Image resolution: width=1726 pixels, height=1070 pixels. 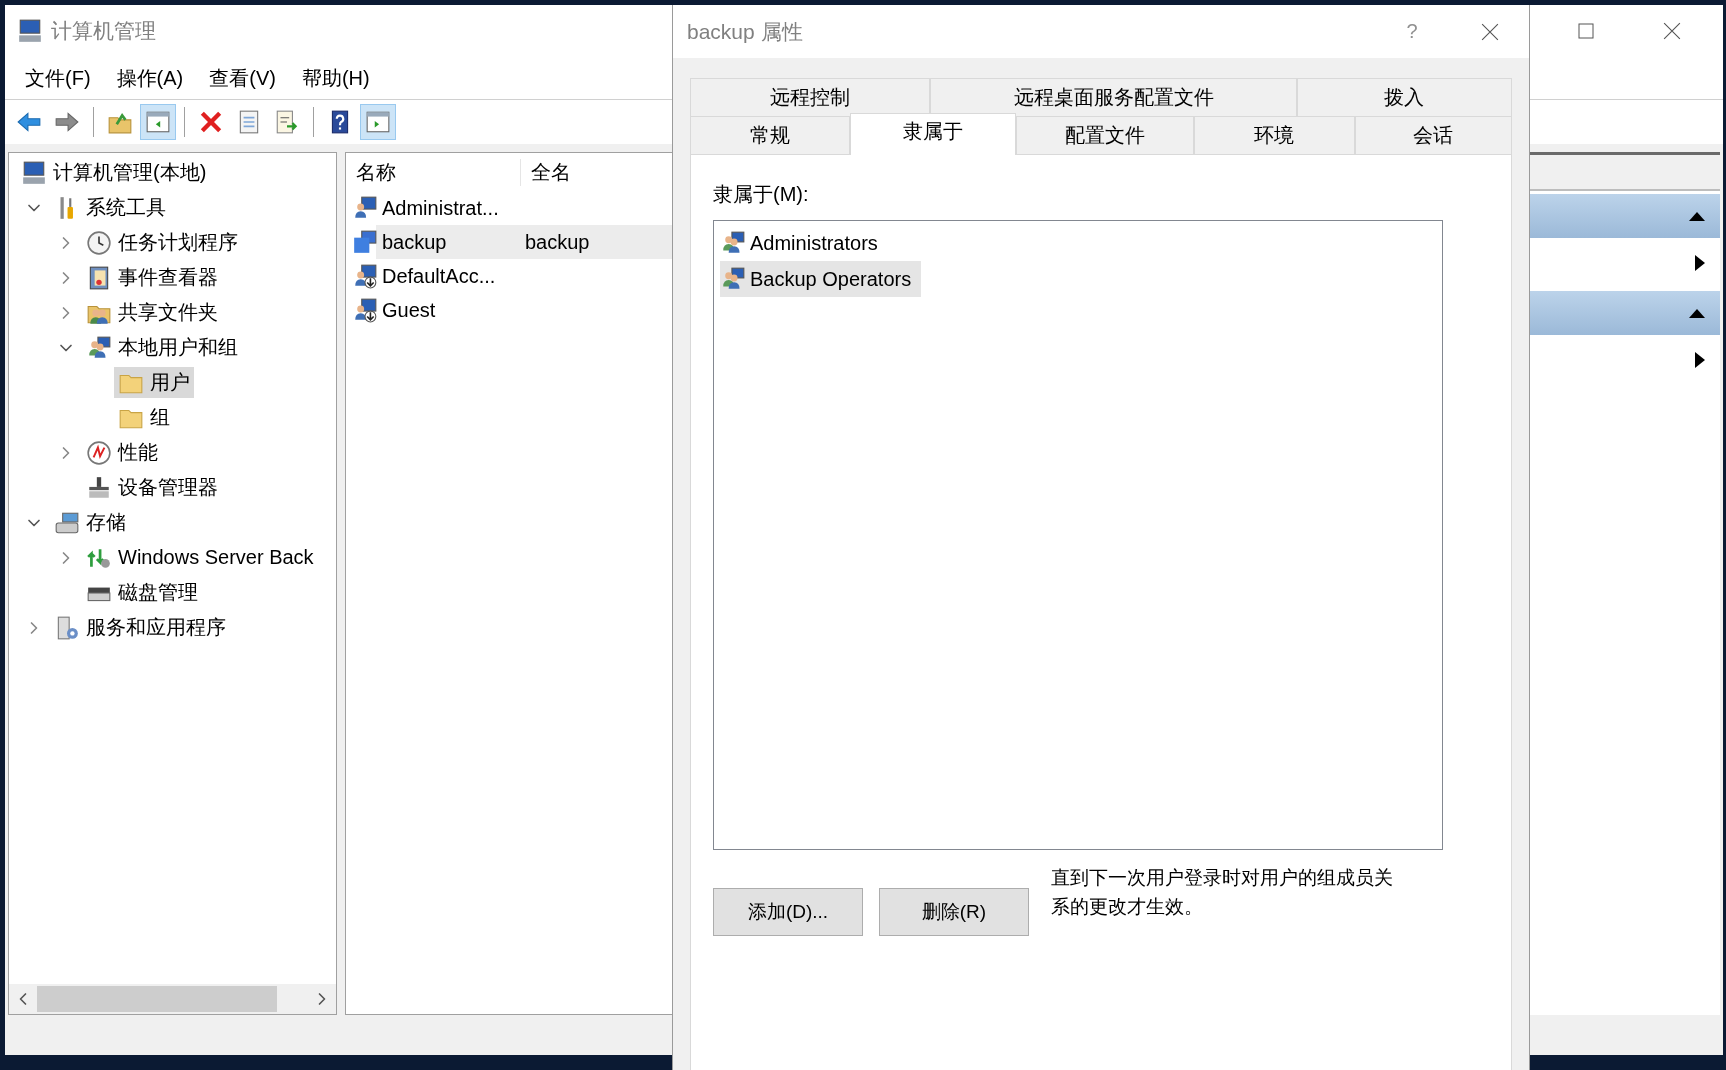 I want to click on full-name-cell-text: backup, so click(x=557, y=242).